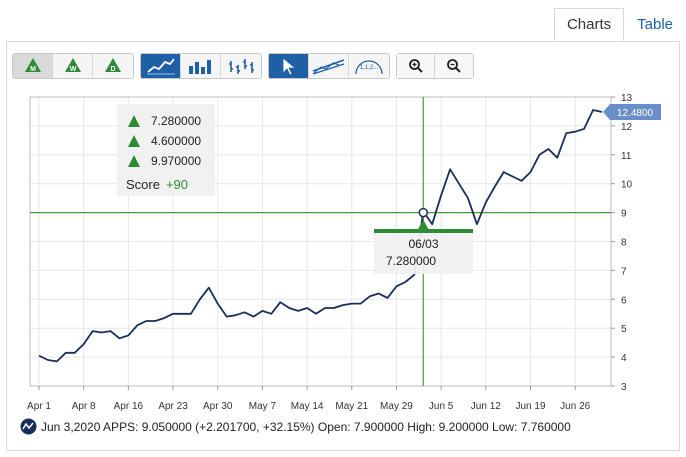  Describe the element at coordinates (486, 406) in the screenshot. I see `x-tick-label: Jun 12` at that location.